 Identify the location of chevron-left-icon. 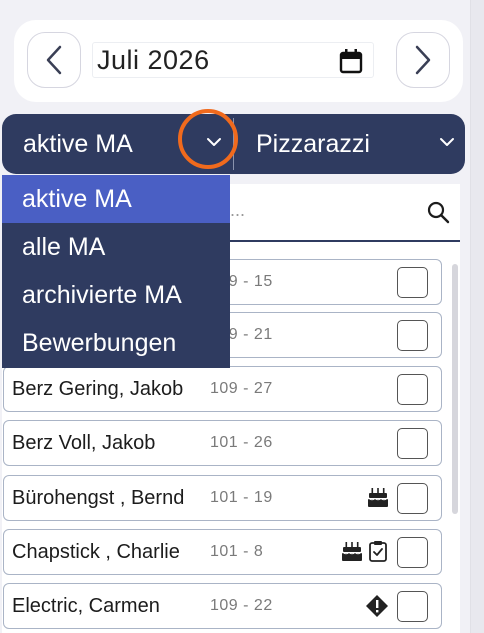
(54, 60).